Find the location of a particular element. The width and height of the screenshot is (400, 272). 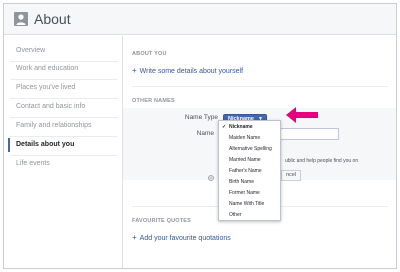

cancel-button: ncel is located at coordinates (291, 175).